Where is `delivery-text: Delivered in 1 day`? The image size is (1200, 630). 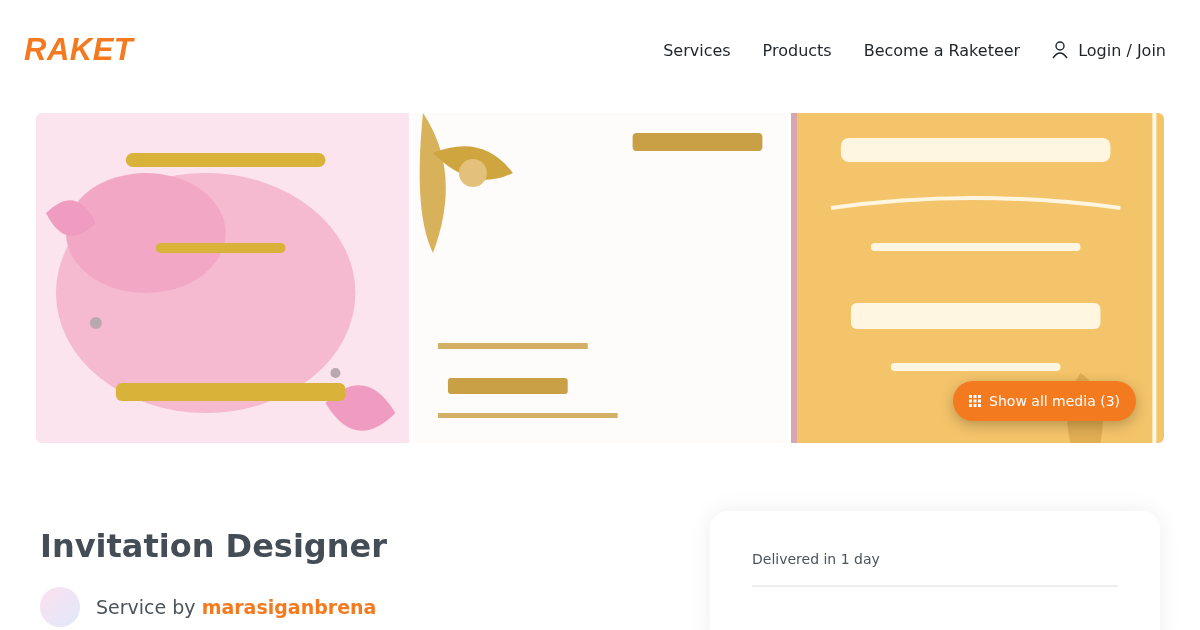
delivery-text: Delivered in 1 day is located at coordinates (935, 569).